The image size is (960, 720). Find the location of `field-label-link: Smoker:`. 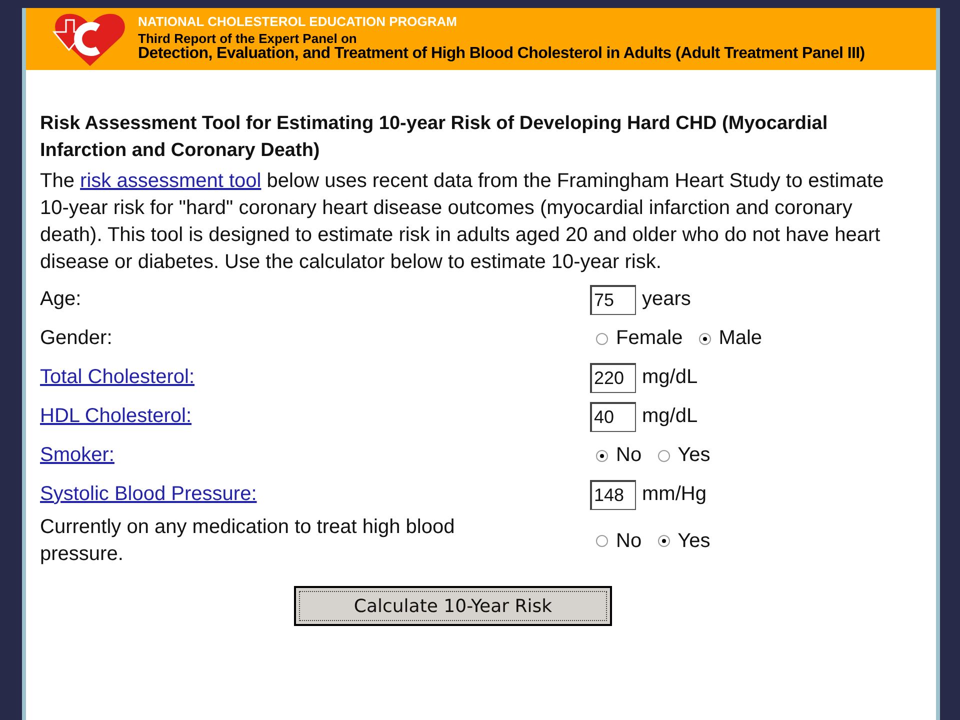

field-label-link: Smoker: is located at coordinates (77, 455).